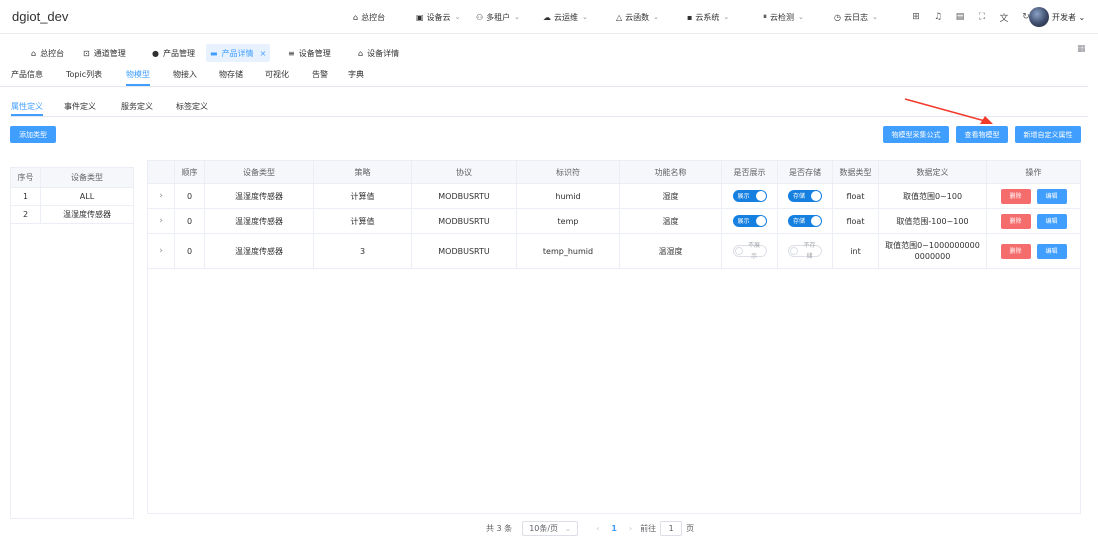 The image size is (1098, 554). I want to click on subtab-1: 事件定义, so click(80, 108).